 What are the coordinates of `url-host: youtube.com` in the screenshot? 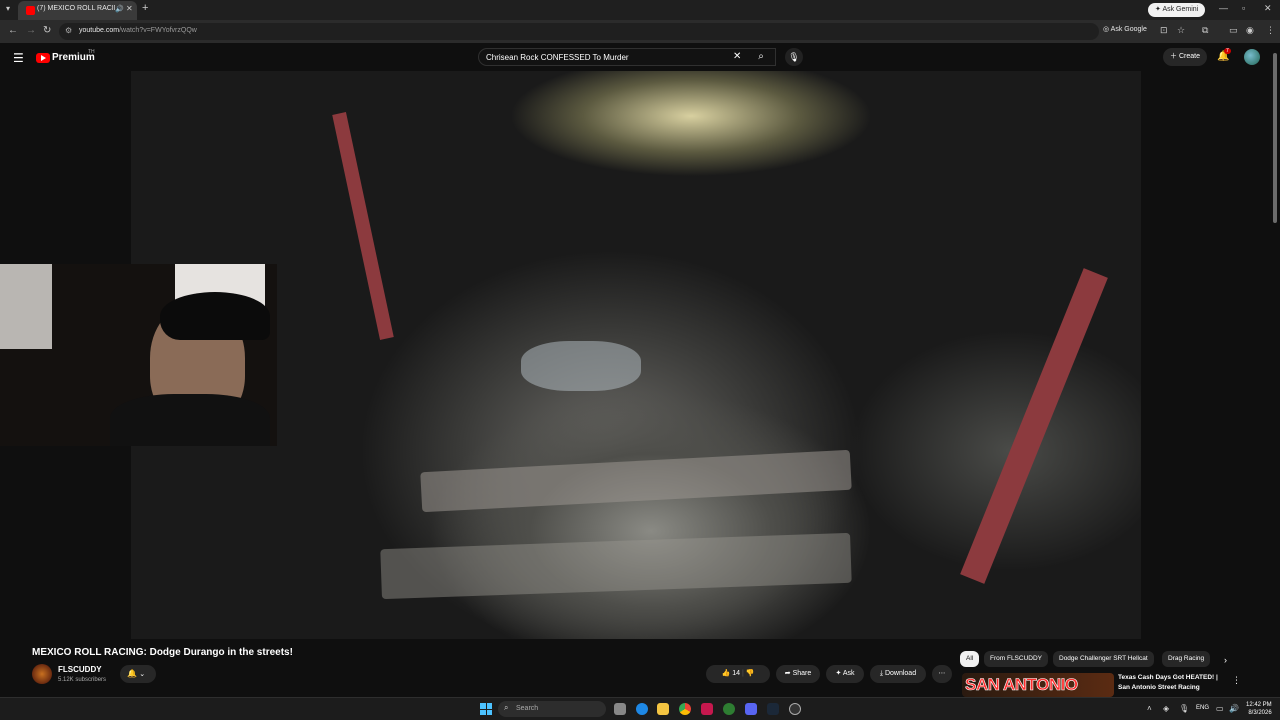 It's located at (99, 30).